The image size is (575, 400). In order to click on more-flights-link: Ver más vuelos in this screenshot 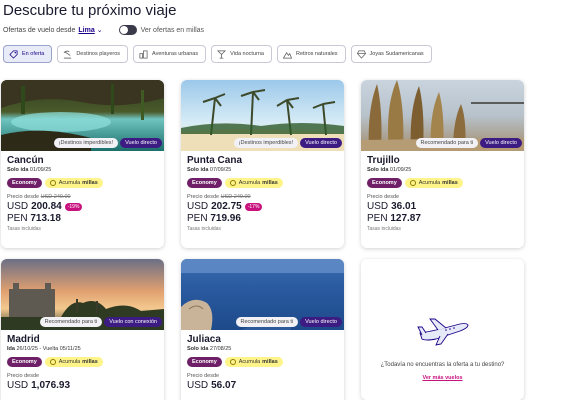, I will do `click(442, 378)`.